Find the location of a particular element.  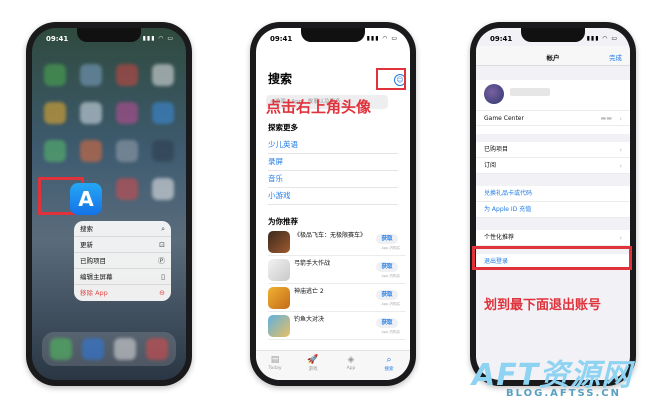

annotation-tap-avatar: 点击右上角头像 is located at coordinates (319, 107).